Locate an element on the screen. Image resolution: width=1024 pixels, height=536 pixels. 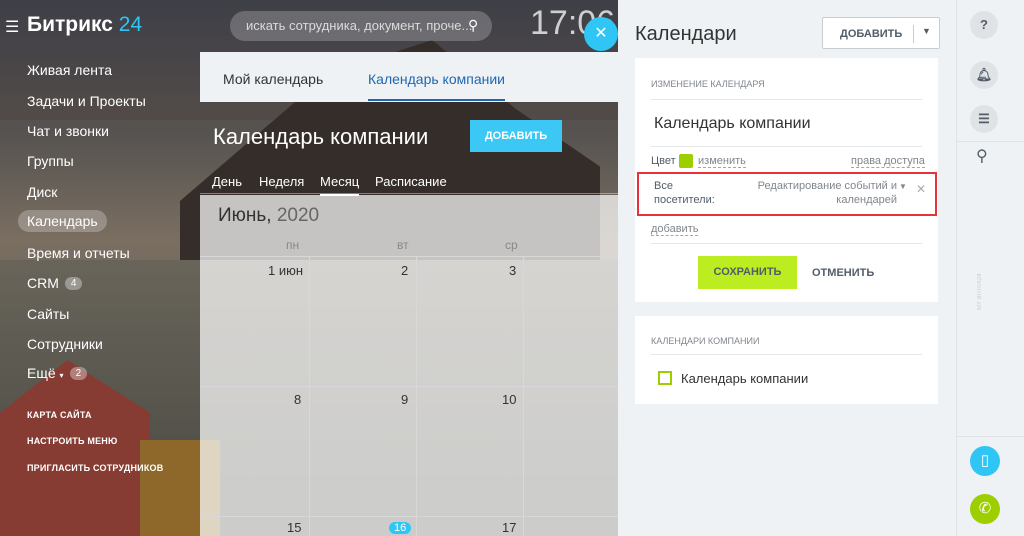
month-label: Июнь, 2020 is located at coordinates (269, 215).